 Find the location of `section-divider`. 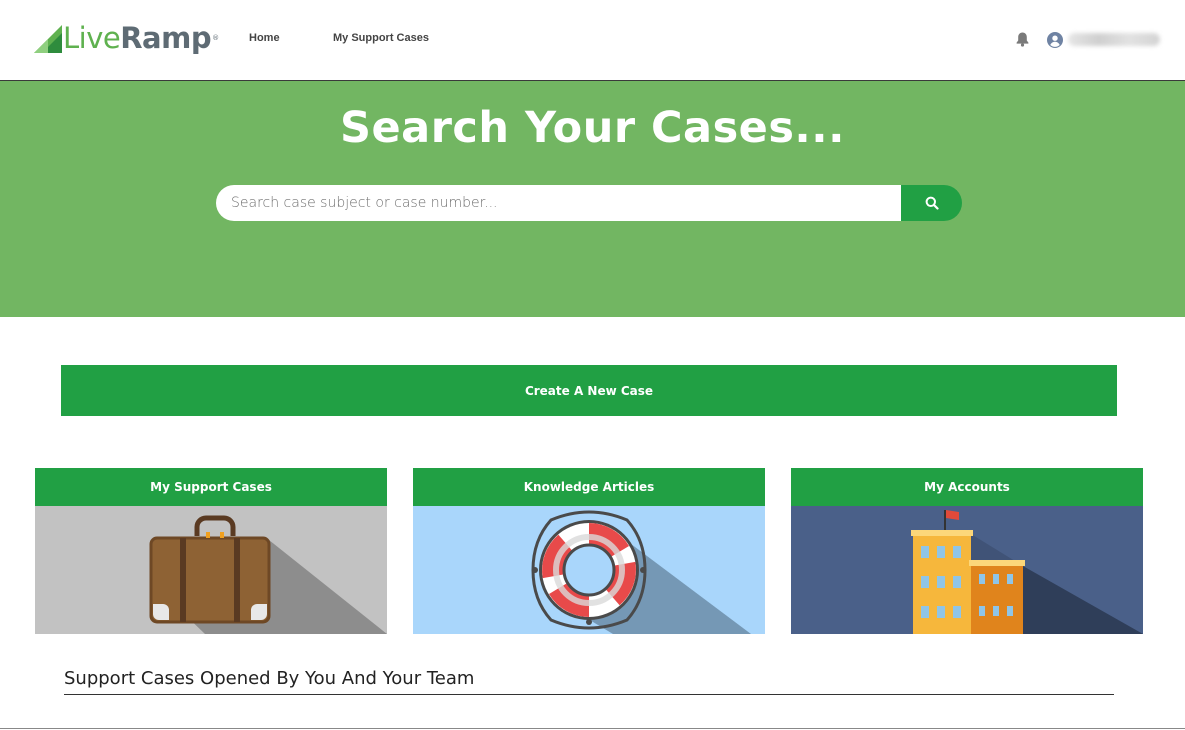

section-divider is located at coordinates (589, 694).